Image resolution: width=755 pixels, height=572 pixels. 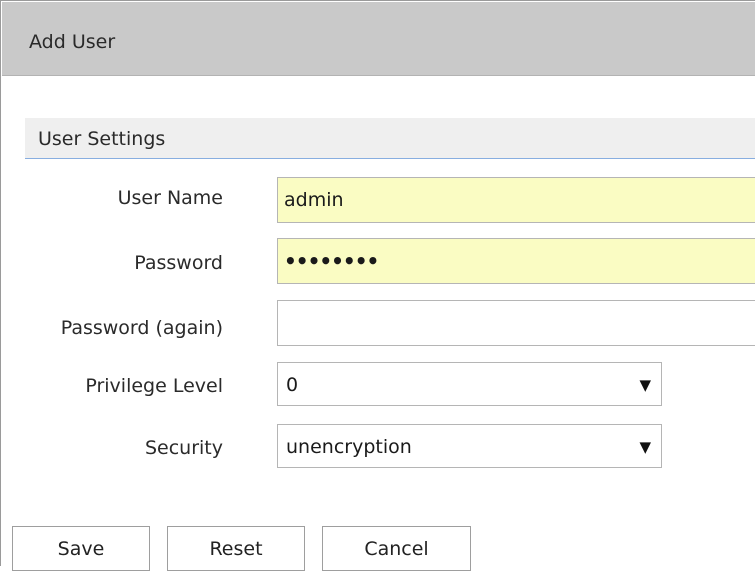 What do you see at coordinates (170, 198) in the screenshot?
I see `user-name-label: User Name` at bounding box center [170, 198].